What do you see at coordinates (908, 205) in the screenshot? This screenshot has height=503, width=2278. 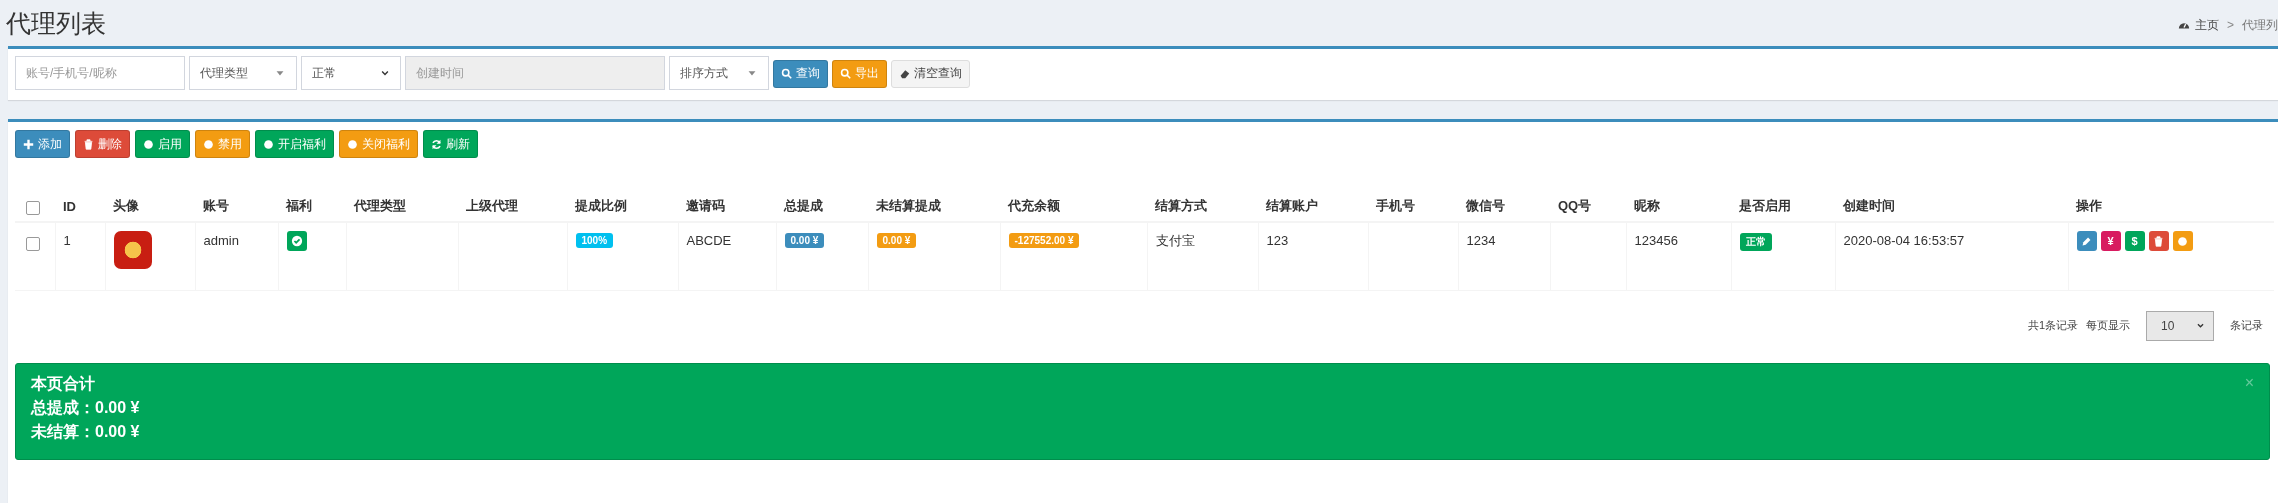 I see `column-header: 未结算提成` at bounding box center [908, 205].